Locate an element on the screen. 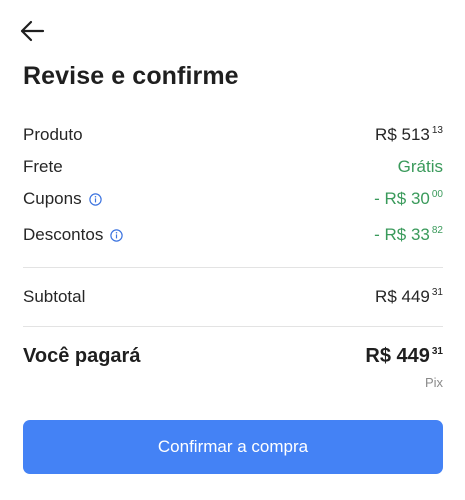 This screenshot has height=500, width=465. cupons-amount: - R$ 30 00 is located at coordinates (408, 199).